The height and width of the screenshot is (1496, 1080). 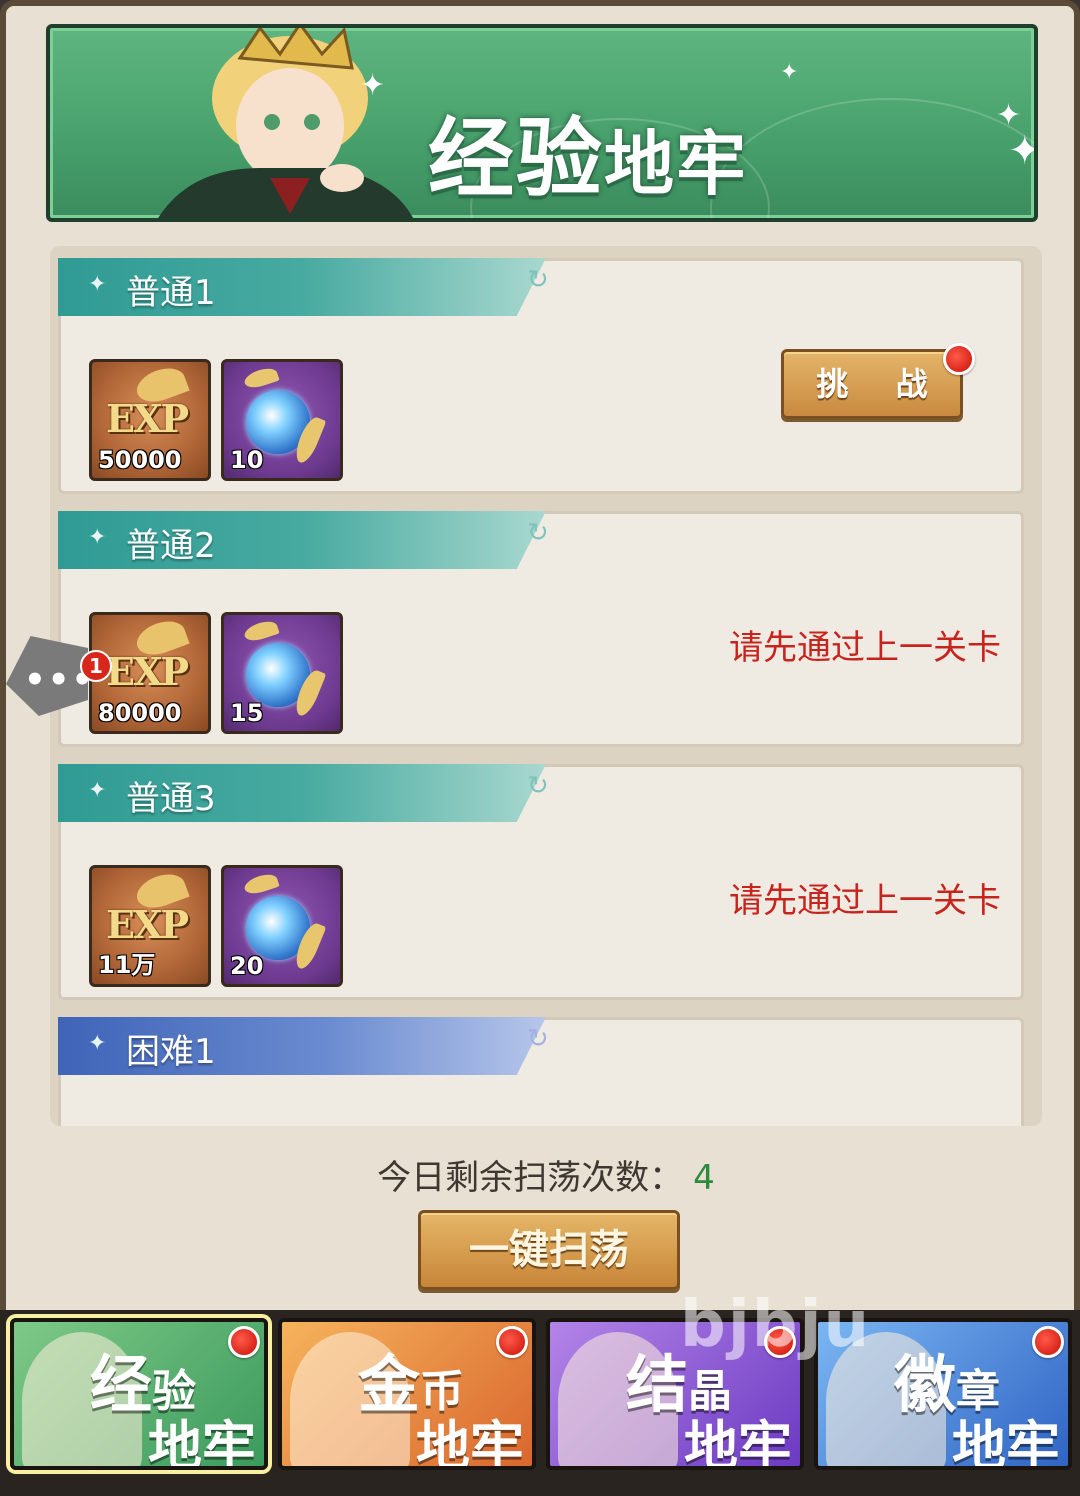 I want to click on level-card-normal-2: ✦ 普通2 ↻ EXP 80000 15 请先通过上一关卡, so click(x=541, y=629).